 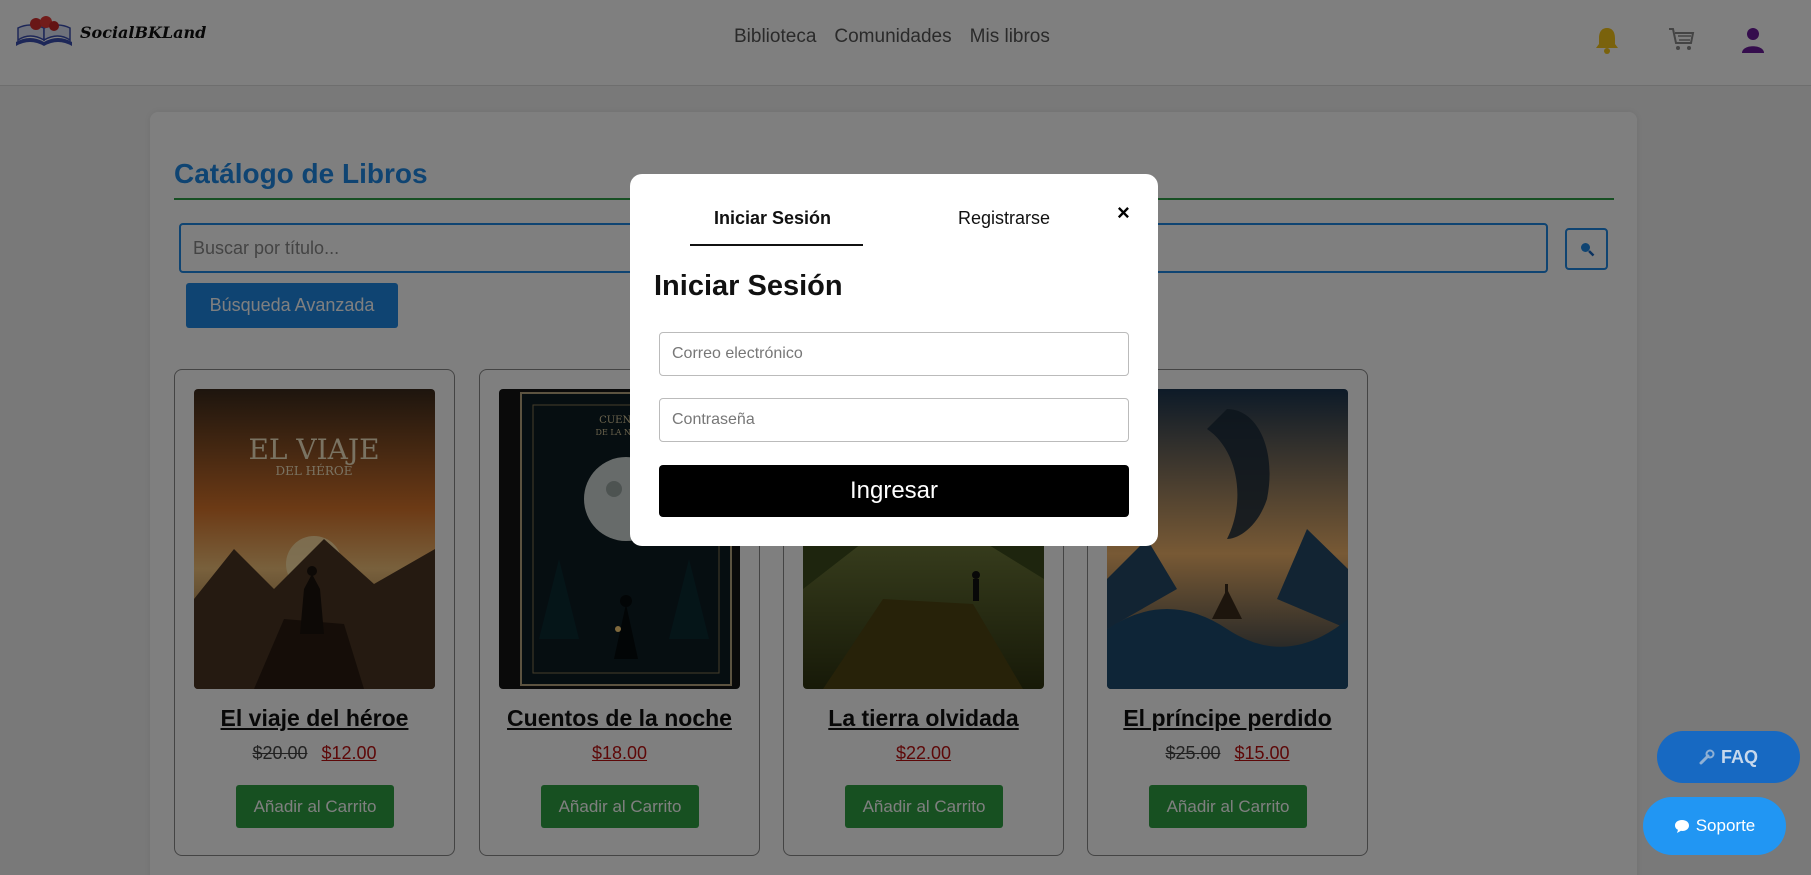 What do you see at coordinates (1725, 825) in the screenshot?
I see `support-label: Soporte` at bounding box center [1725, 825].